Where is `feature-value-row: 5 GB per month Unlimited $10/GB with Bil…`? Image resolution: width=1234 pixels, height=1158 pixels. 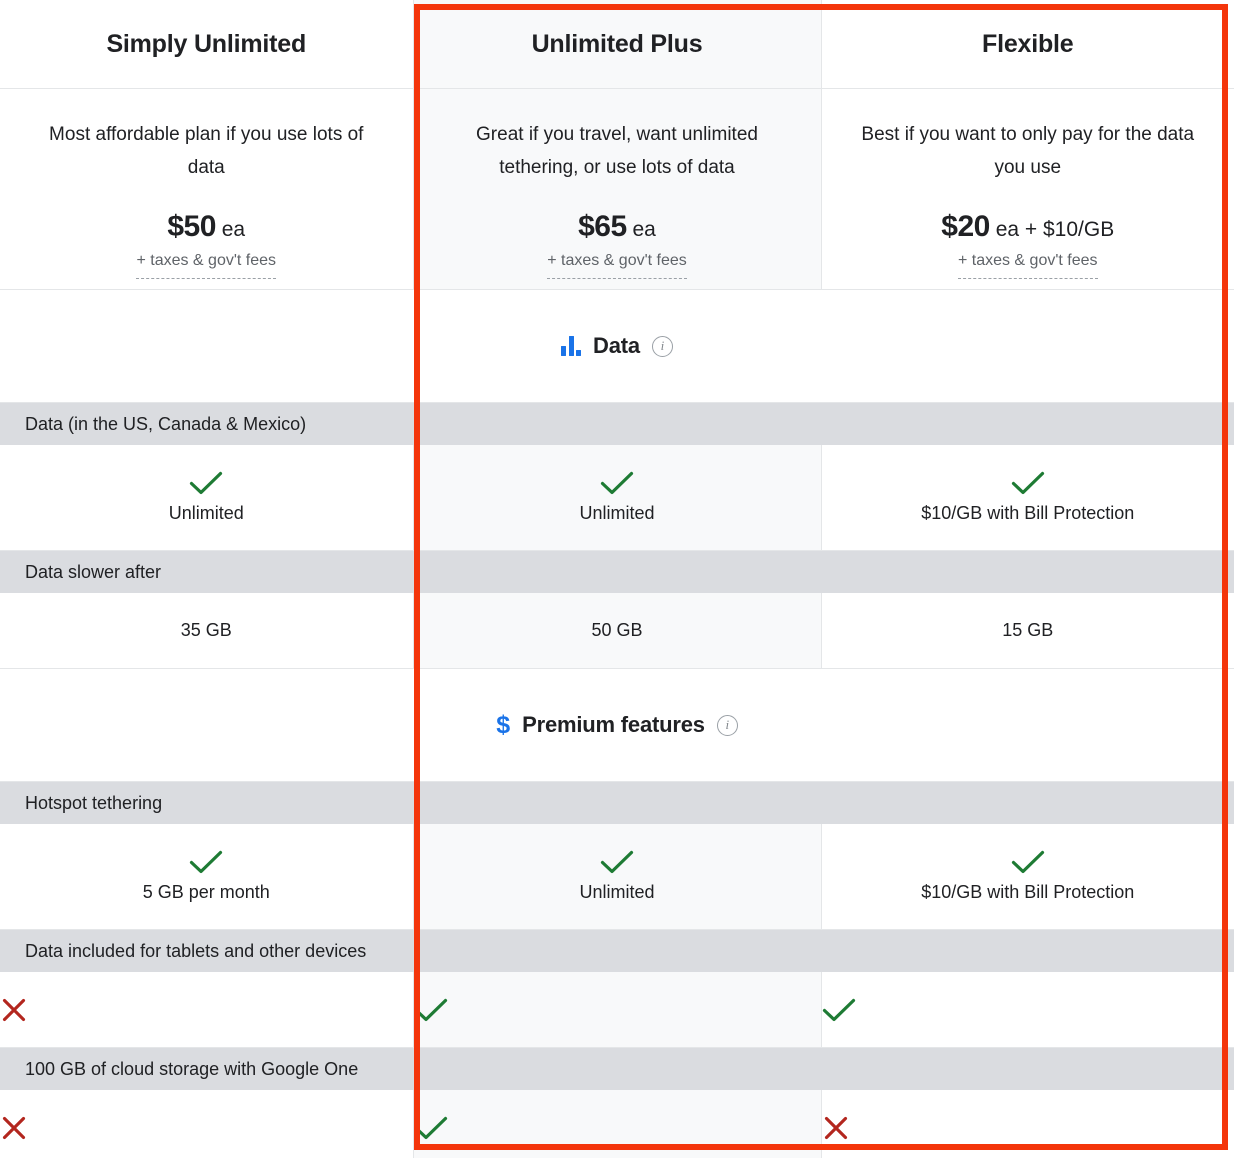
feature-value-row: 5 GB per month Unlimited $10/GB with Bil… is located at coordinates (617, 877).